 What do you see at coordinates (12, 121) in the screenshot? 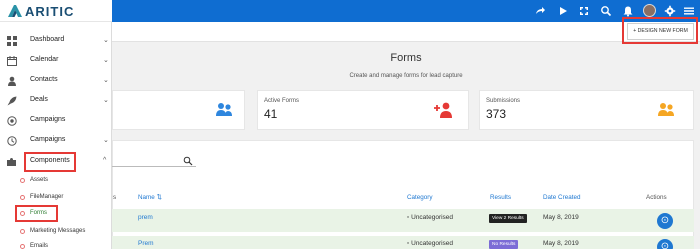
I see `target-icon` at bounding box center [12, 121].